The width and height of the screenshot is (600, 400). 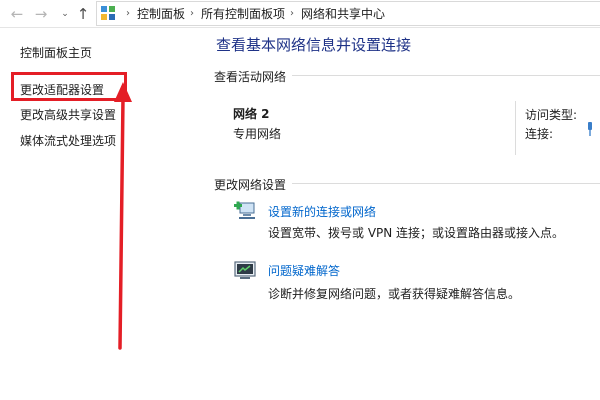 I want to click on address-bar: ← → ⌄ ↑ › 控制面板 › 所有控制面板项 › 网络和共享中心, so click(x=300, y=14).